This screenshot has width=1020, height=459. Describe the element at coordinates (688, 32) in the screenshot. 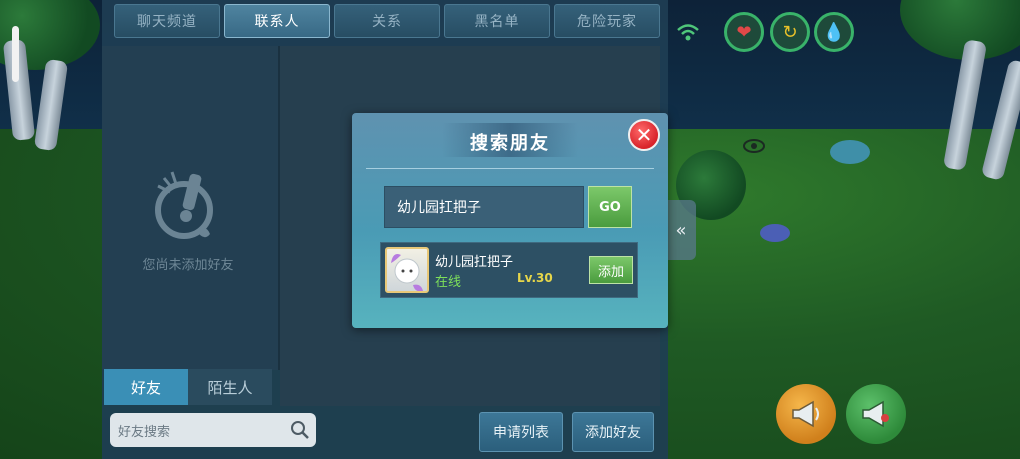

I see `signal-icon` at that location.